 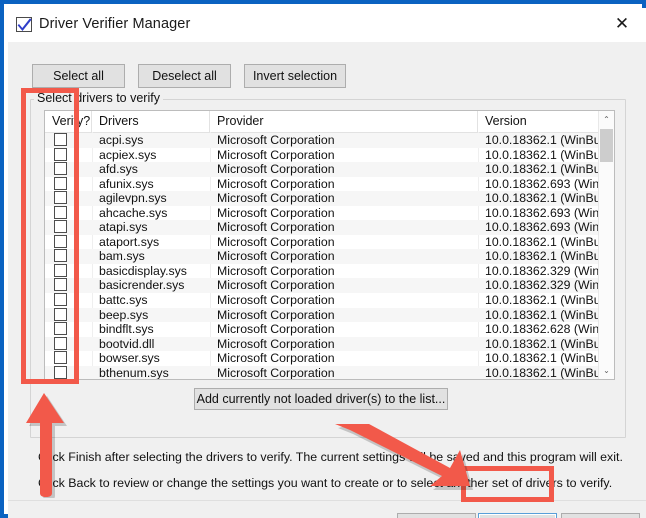 I want to click on back-button: < Back, so click(x=436, y=515).